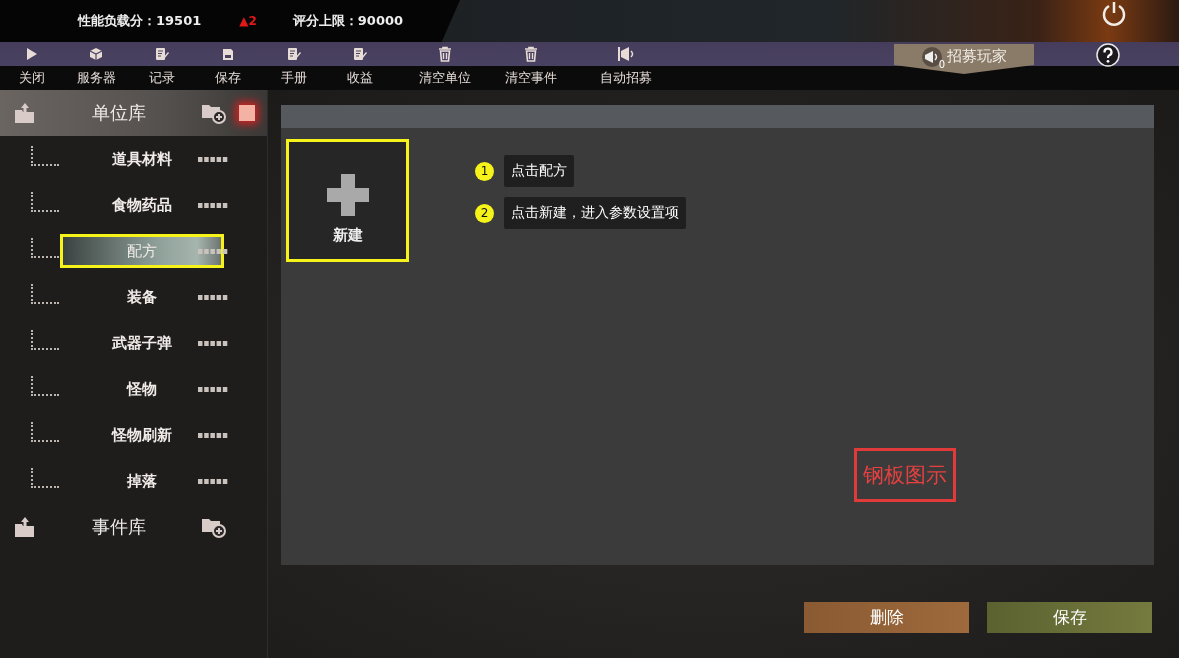 The width and height of the screenshot is (1179, 658). Describe the element at coordinates (228, 66) in the screenshot. I see `toolbar-button: 保存` at that location.